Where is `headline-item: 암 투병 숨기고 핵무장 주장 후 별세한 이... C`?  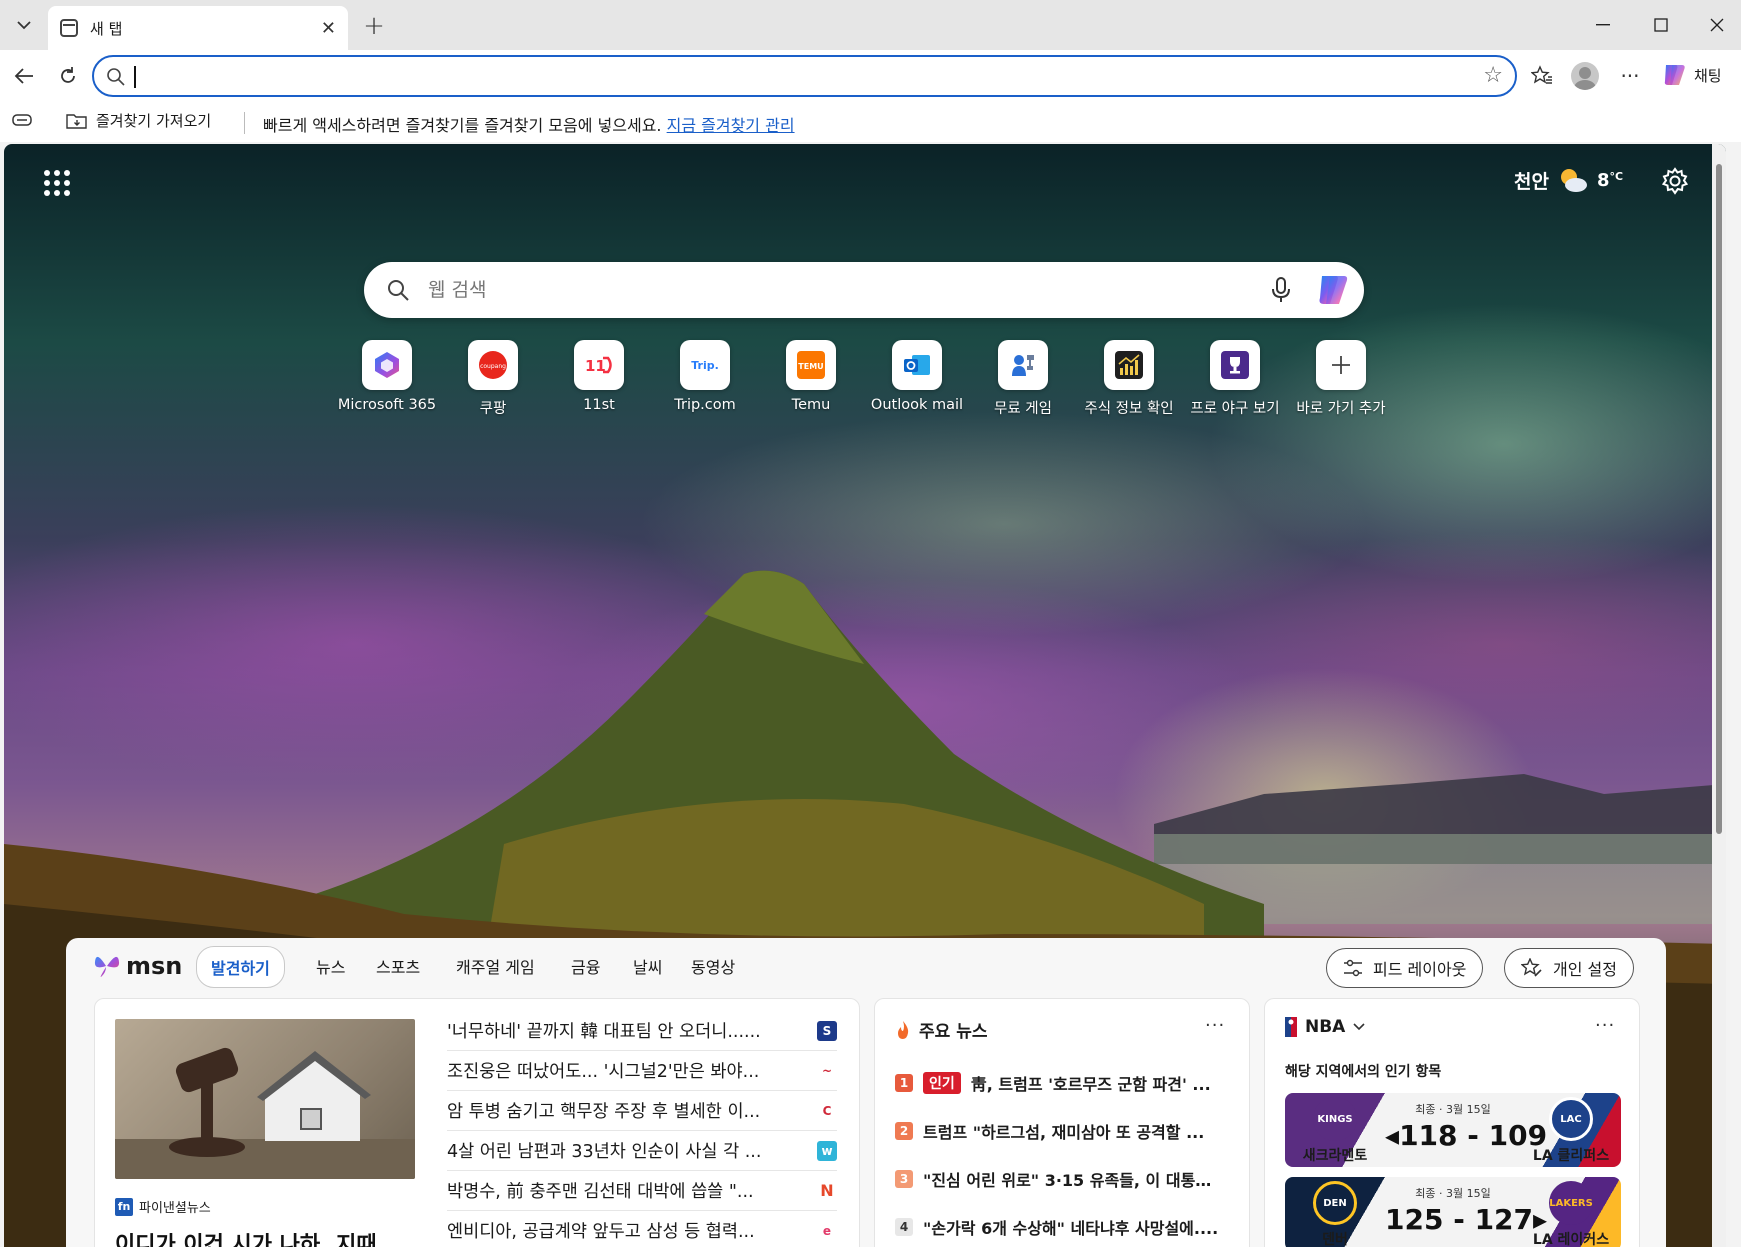
headline-item: 암 투병 숨기고 핵무장 주장 후 별세한 이... C is located at coordinates (642, 1111).